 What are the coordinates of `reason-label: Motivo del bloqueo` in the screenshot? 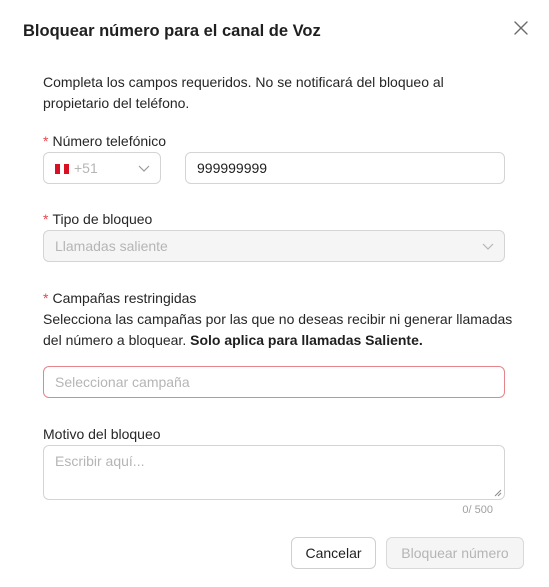 It's located at (102, 434).